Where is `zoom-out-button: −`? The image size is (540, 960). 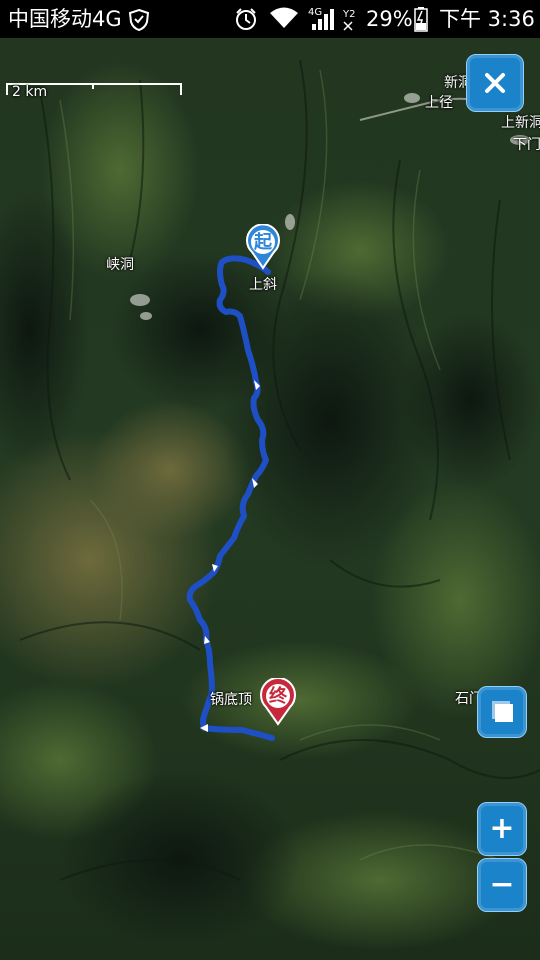 zoom-out-button: − is located at coordinates (502, 885).